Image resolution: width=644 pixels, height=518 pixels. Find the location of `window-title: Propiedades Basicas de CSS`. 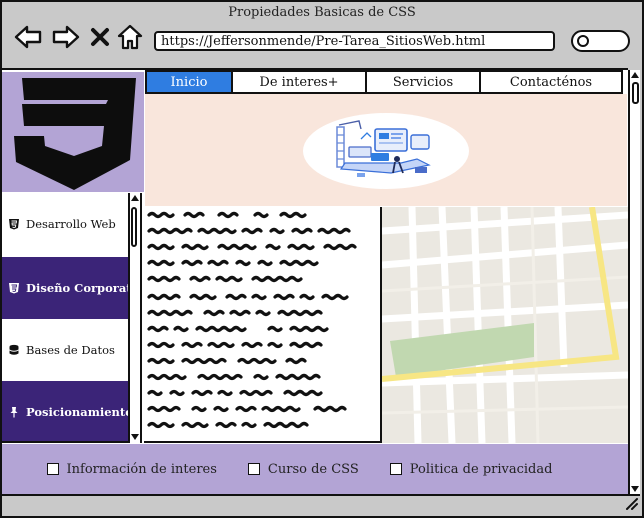

window-title: Propiedades Basicas de CSS is located at coordinates (322, 12).